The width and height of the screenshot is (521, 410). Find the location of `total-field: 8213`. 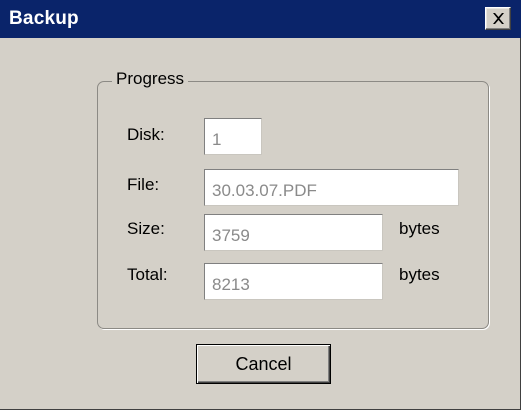

total-field: 8213 is located at coordinates (293, 281).